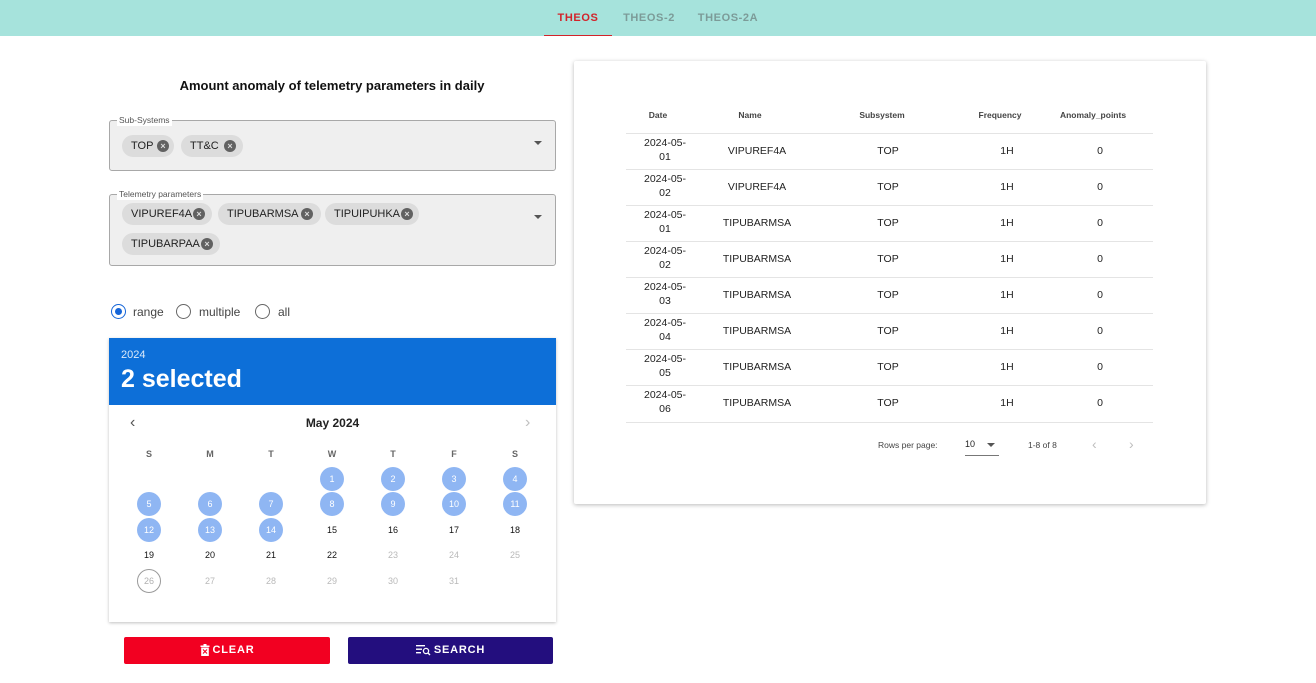 This screenshot has width=1316, height=683. I want to click on cell-date: 2024-05- 04, so click(665, 330).